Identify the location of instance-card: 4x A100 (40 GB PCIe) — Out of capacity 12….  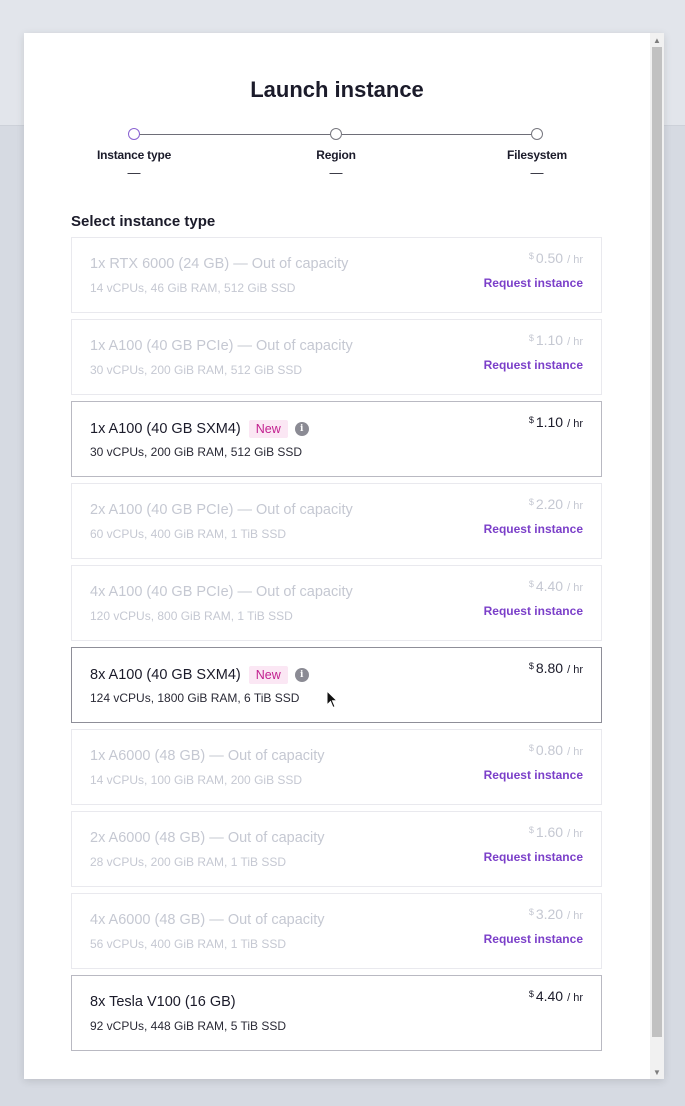
(336, 603).